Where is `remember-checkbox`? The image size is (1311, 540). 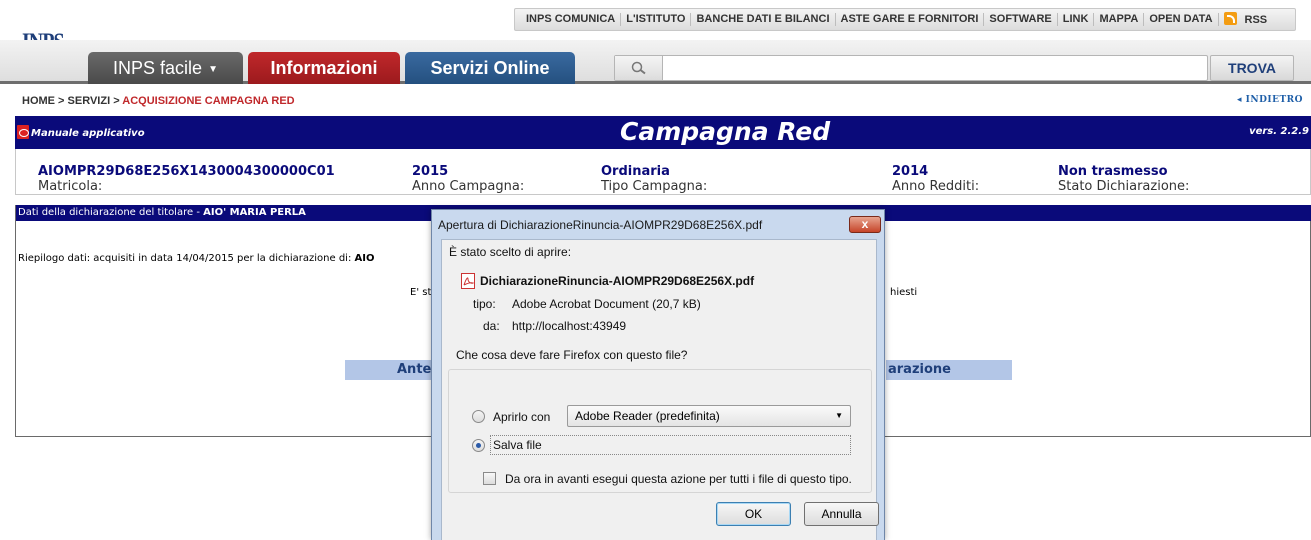
remember-checkbox is located at coordinates (489, 478).